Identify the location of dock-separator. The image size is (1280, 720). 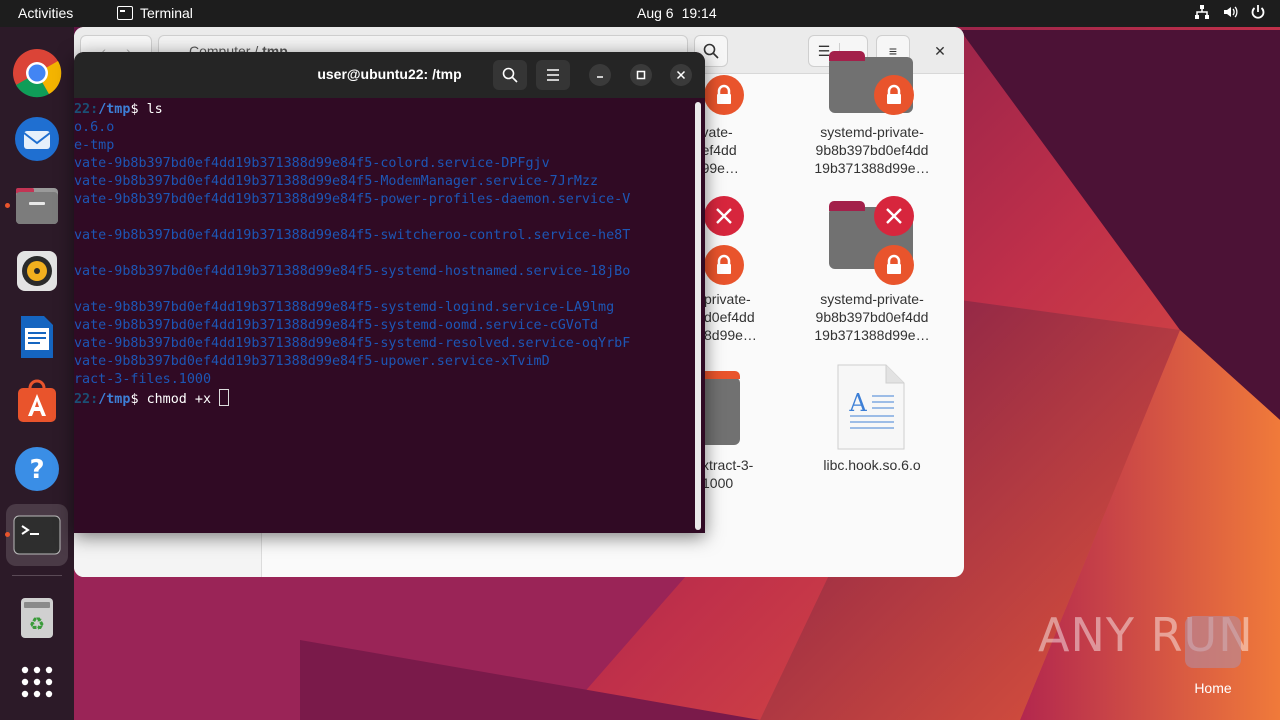
(37, 575).